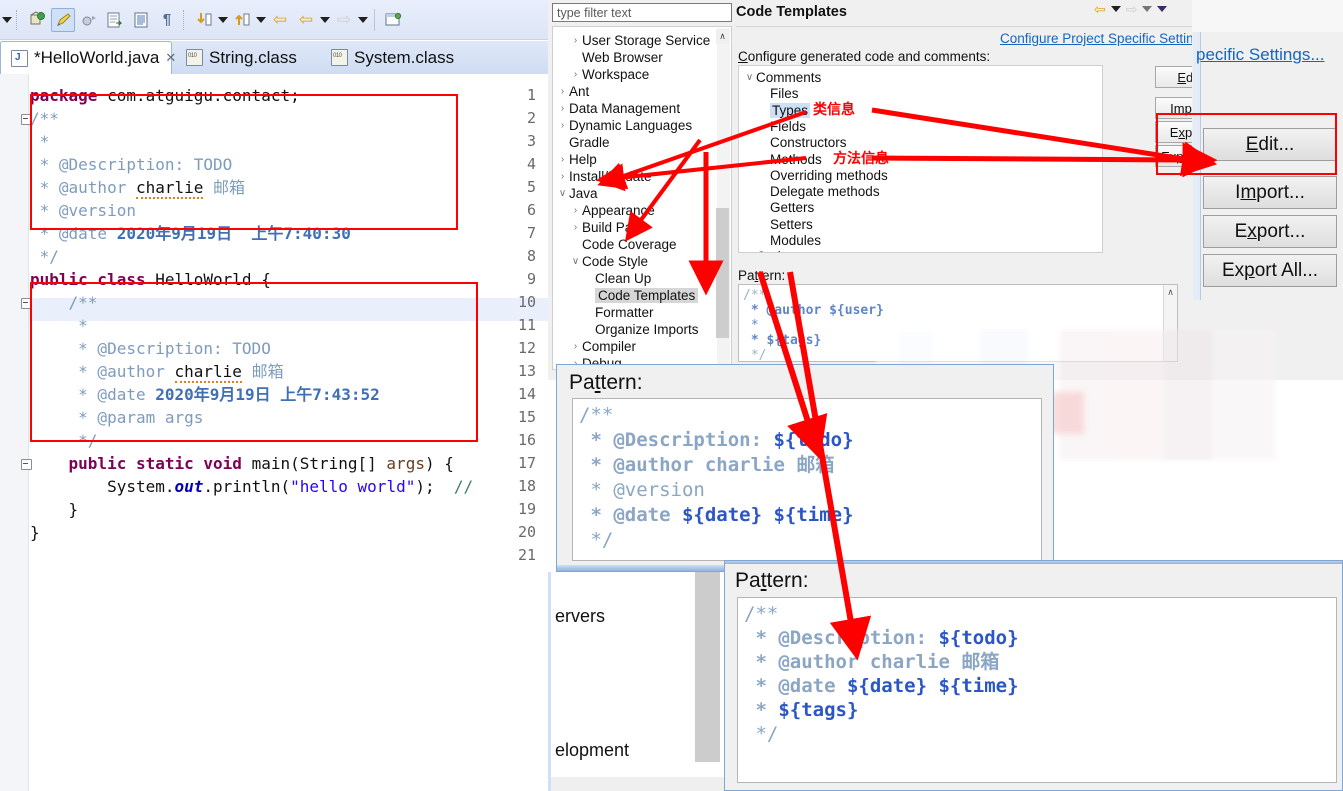 This screenshot has width=1343, height=791. What do you see at coordinates (88, 57) in the screenshot?
I see `editor-tab-helloworld: *HelloWorld.java ✕` at bounding box center [88, 57].